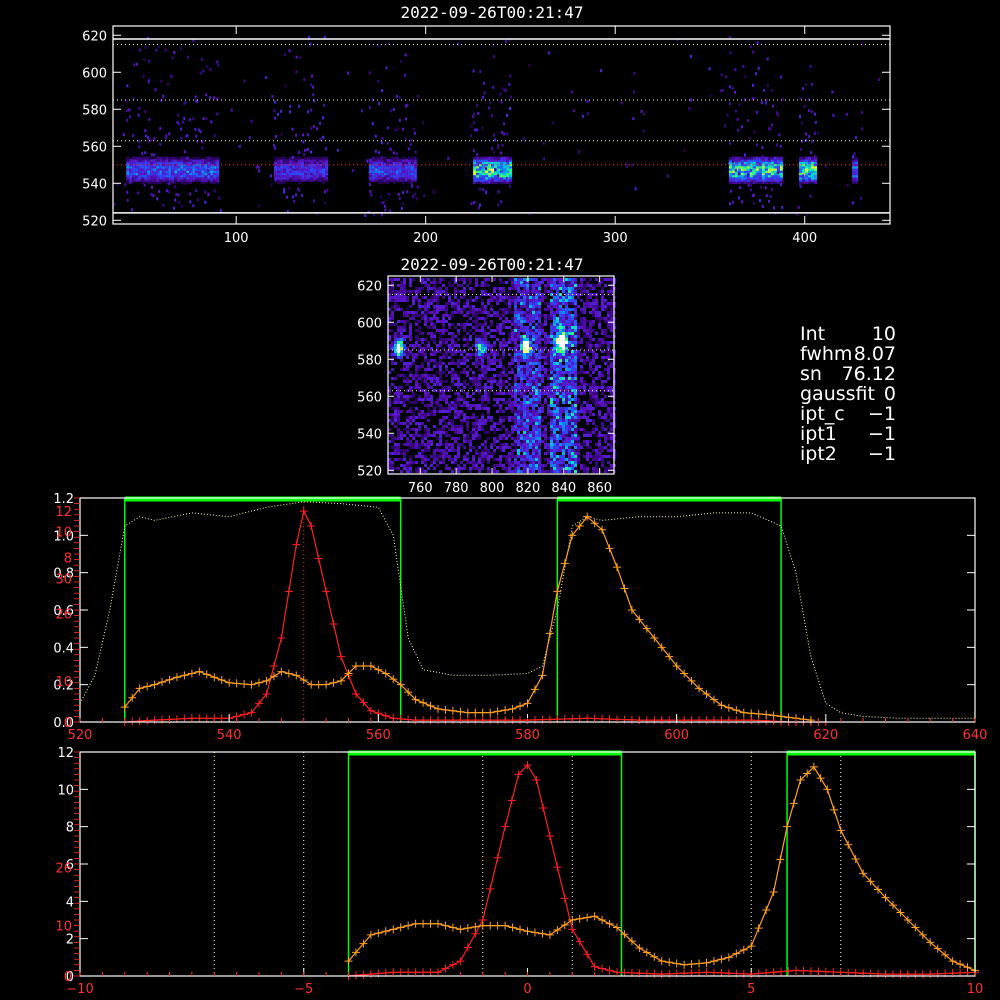 This screenshot has width=1000, height=1000. Describe the element at coordinates (94, 184) in the screenshot. I see `y-tick-label: 540` at that location.